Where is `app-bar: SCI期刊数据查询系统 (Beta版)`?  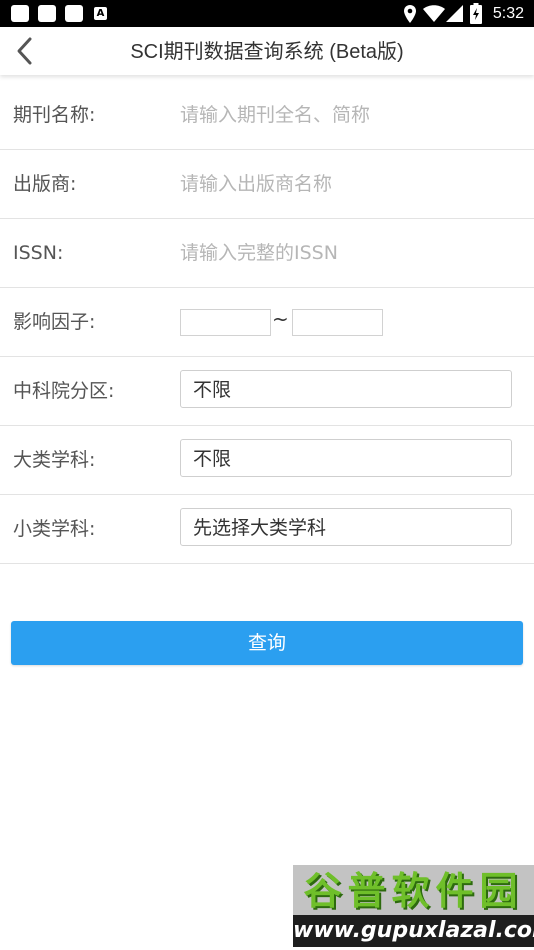 app-bar: SCI期刊数据查询系统 (Beta版) is located at coordinates (267, 51).